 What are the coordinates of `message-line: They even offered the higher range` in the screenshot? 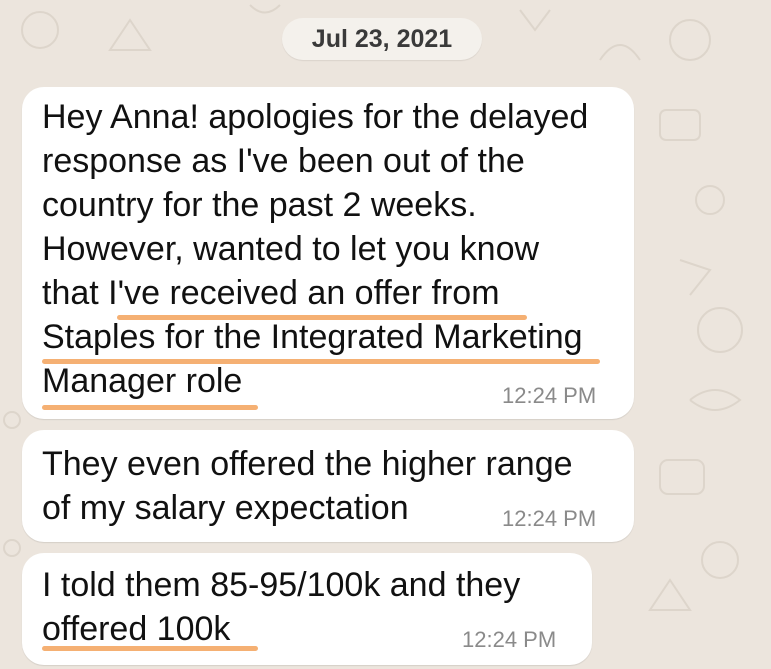 It's located at (307, 464).